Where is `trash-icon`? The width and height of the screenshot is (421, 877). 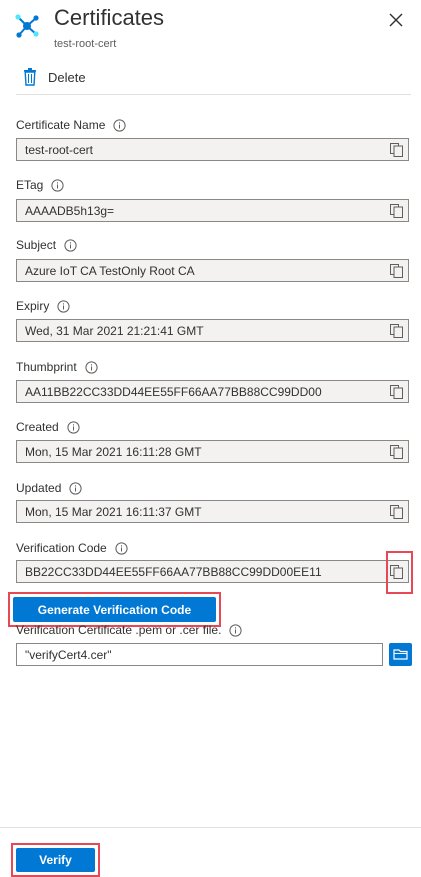 trash-icon is located at coordinates (30, 77).